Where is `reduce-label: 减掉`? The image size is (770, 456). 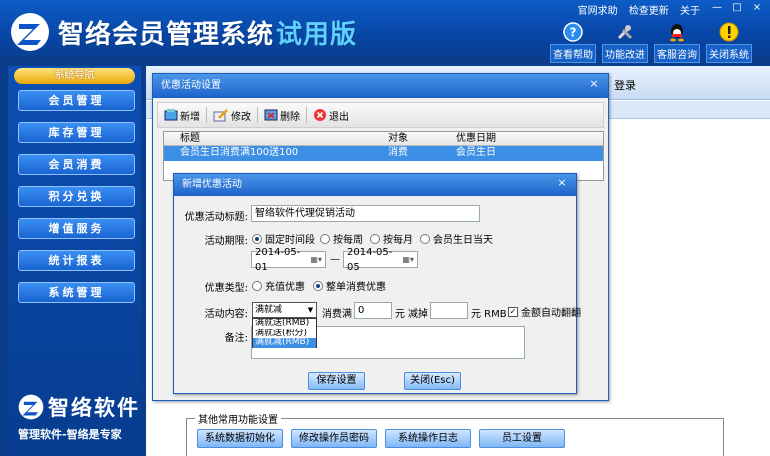 reduce-label: 减掉 is located at coordinates (418, 314).